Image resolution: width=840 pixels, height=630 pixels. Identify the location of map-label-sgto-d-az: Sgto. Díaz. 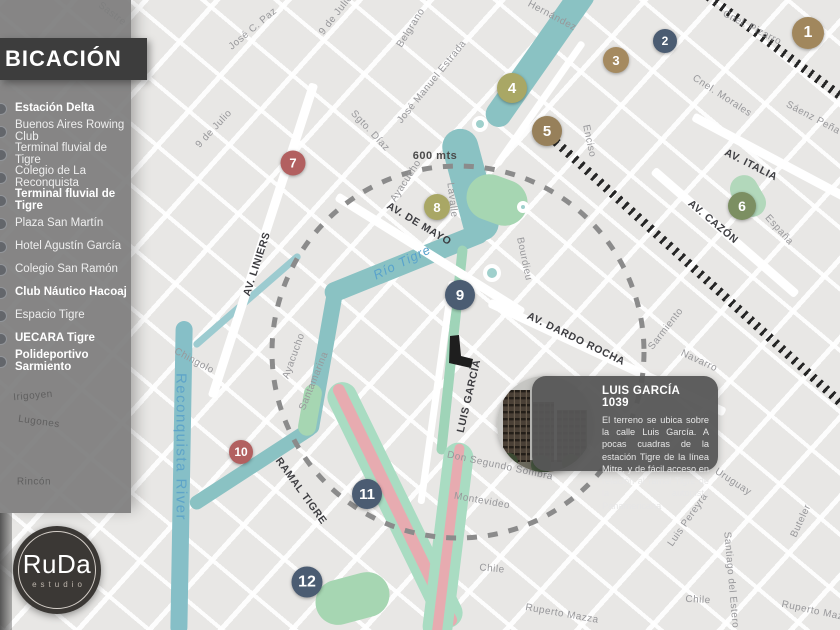
(370, 131).